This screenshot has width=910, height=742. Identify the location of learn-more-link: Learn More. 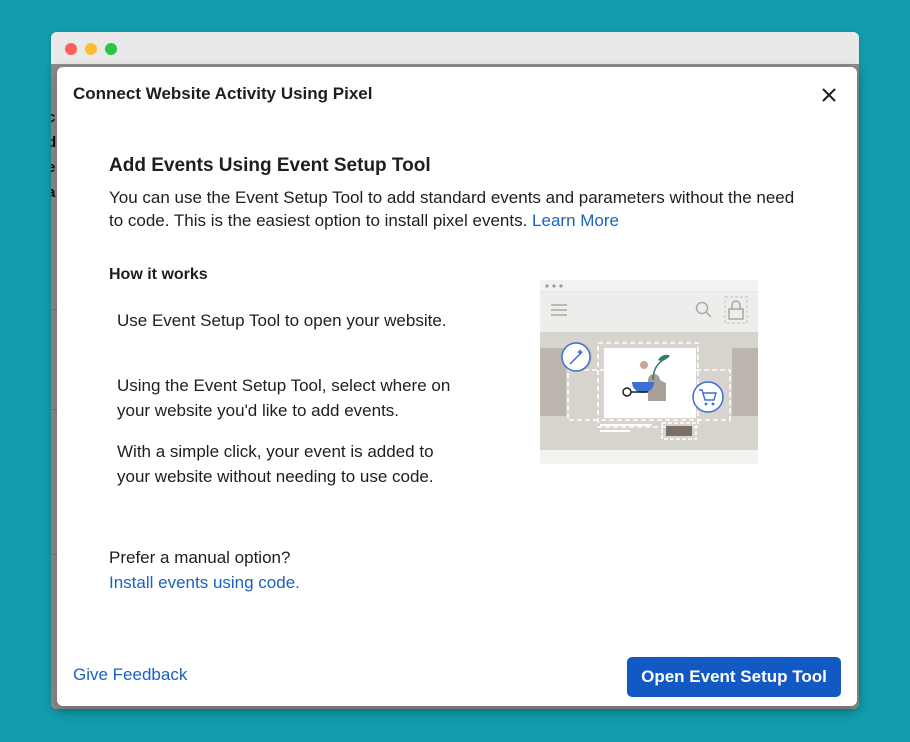
(575, 220).